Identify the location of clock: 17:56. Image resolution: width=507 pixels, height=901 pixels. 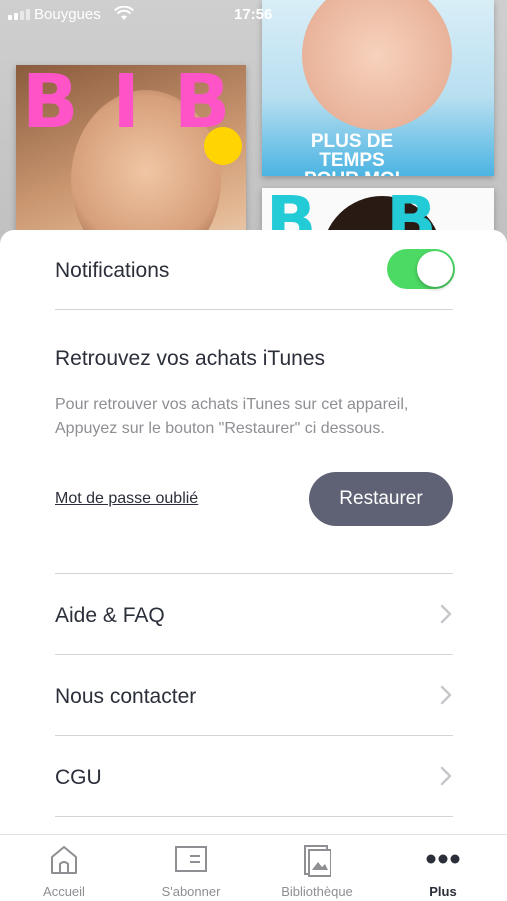
(253, 14).